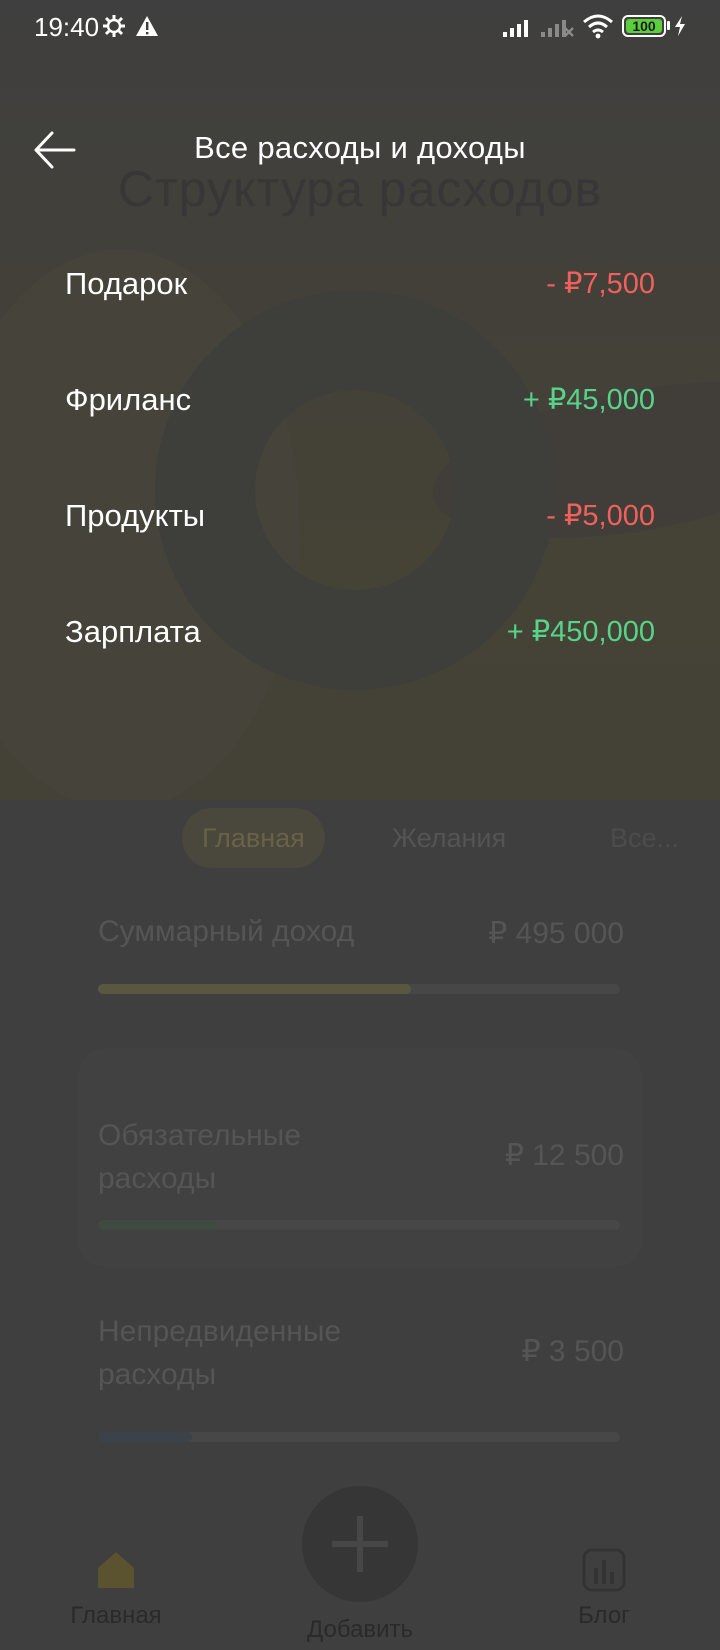 The width and height of the screenshot is (720, 1650). Describe the element at coordinates (360, 1158) in the screenshot. I see `background-card-mandatory: Обязательные расходы ₽ 12 500` at that location.